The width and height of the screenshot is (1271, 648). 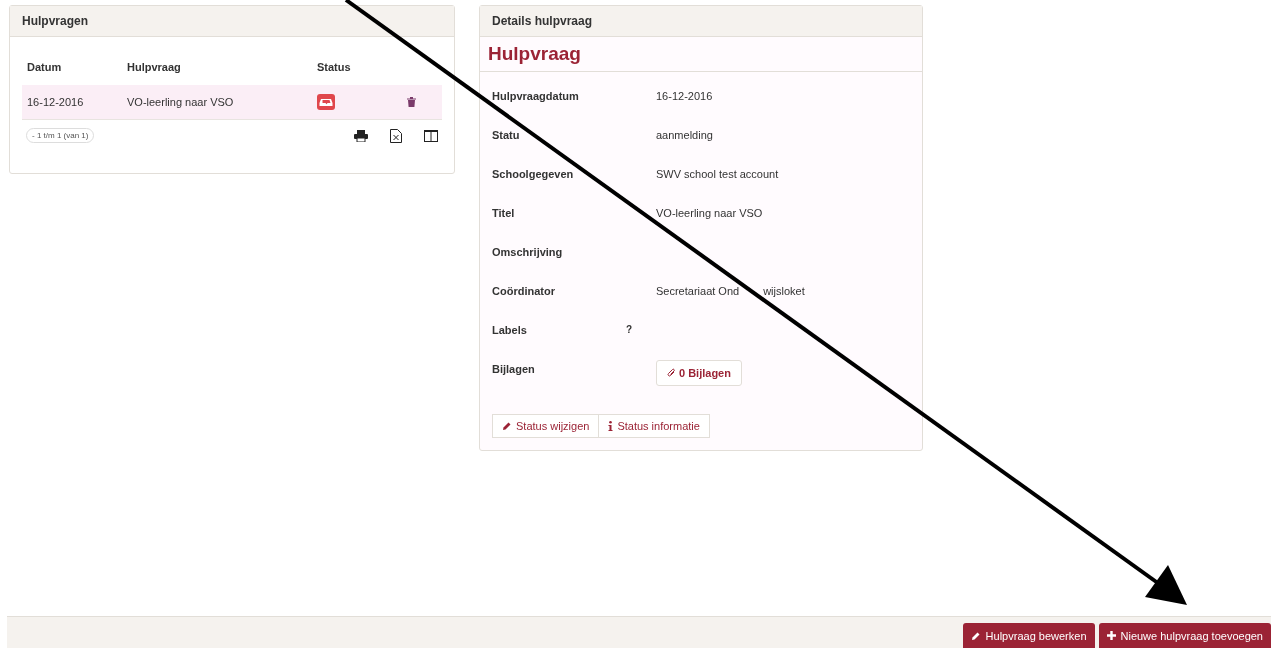 What do you see at coordinates (334, 67) in the screenshot?
I see `column-header: Status` at bounding box center [334, 67].